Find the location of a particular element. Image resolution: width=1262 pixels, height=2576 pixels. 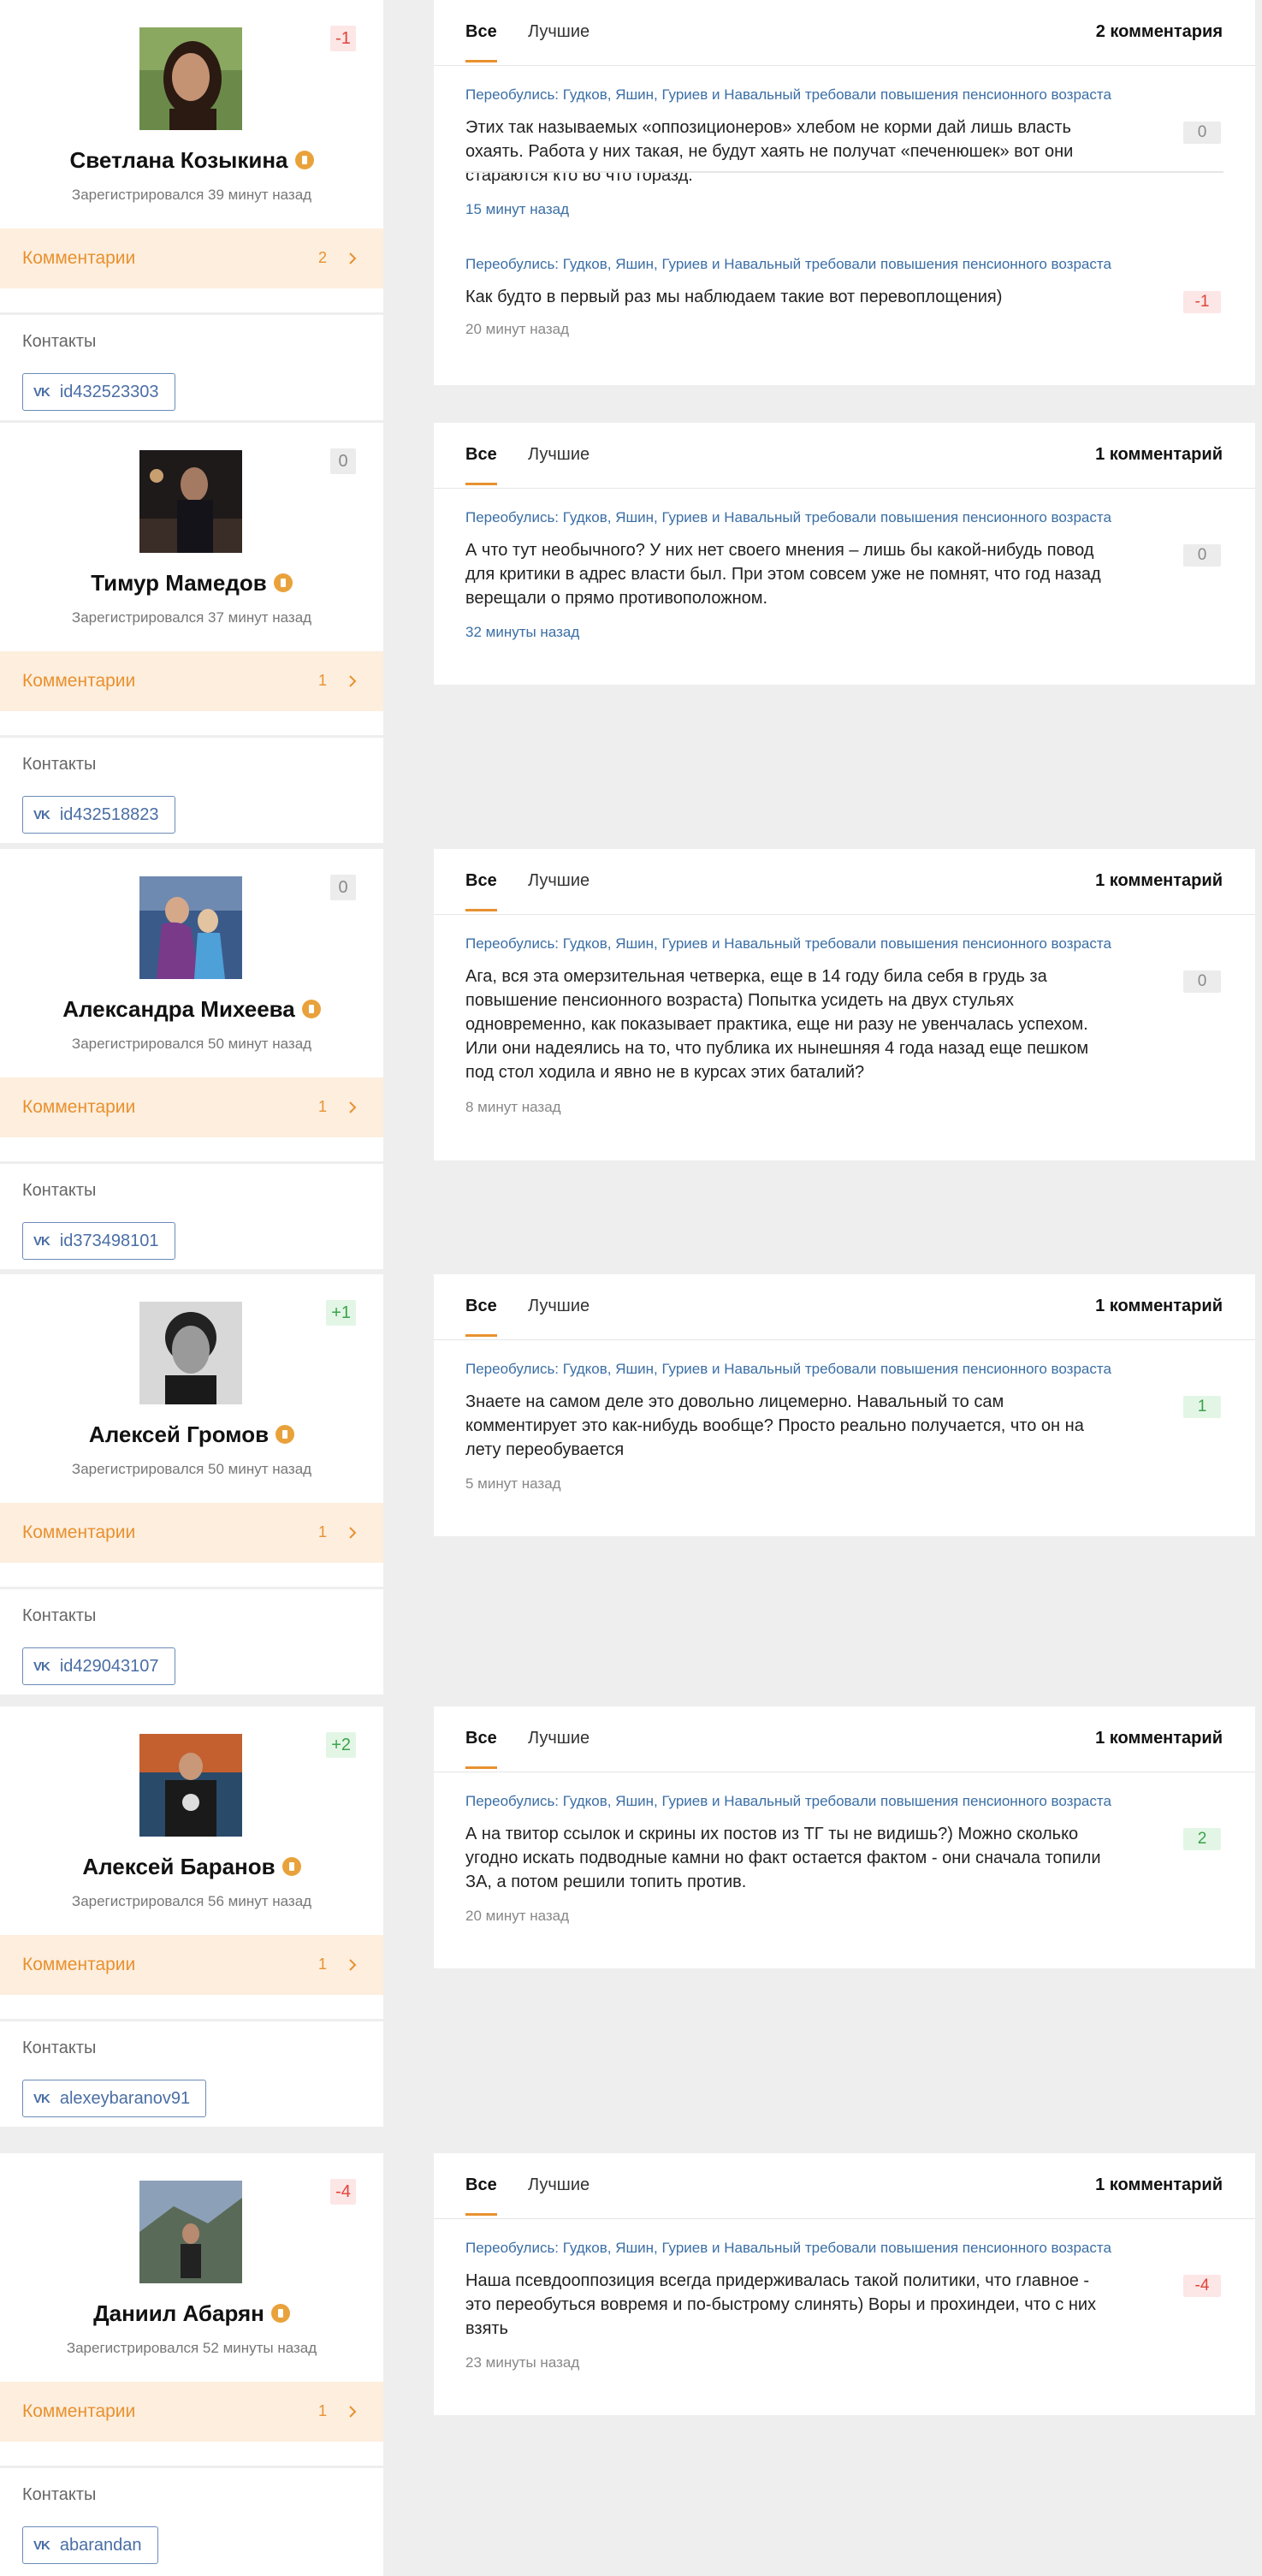

vk-id: id432518823 is located at coordinates (109, 814).